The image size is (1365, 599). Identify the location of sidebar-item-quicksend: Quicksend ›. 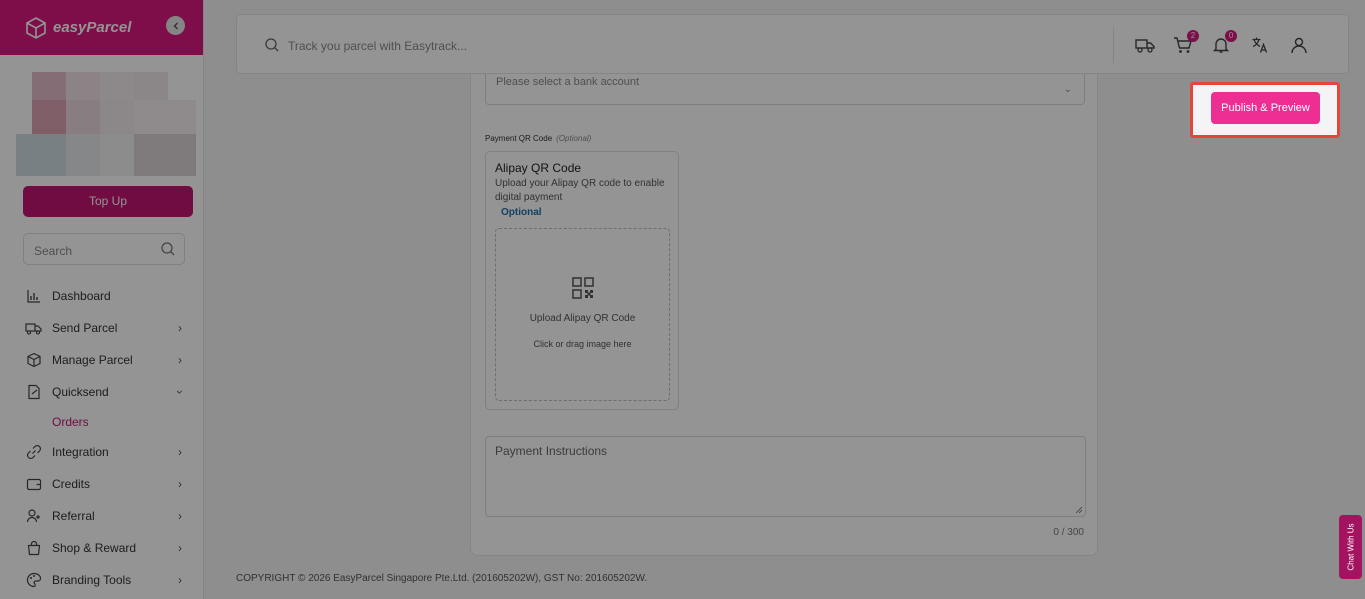
(102, 392).